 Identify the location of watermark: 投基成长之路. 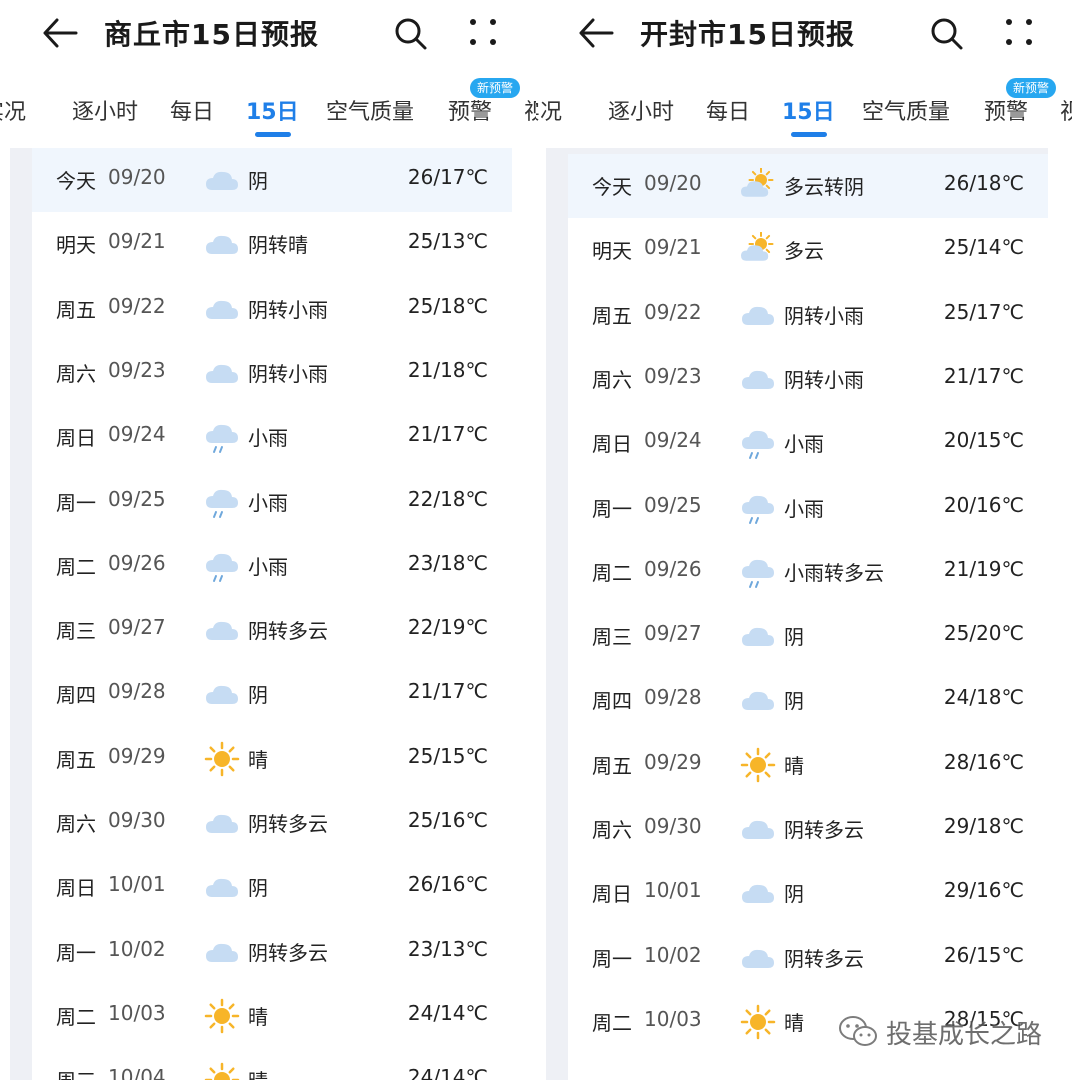
(940, 1032).